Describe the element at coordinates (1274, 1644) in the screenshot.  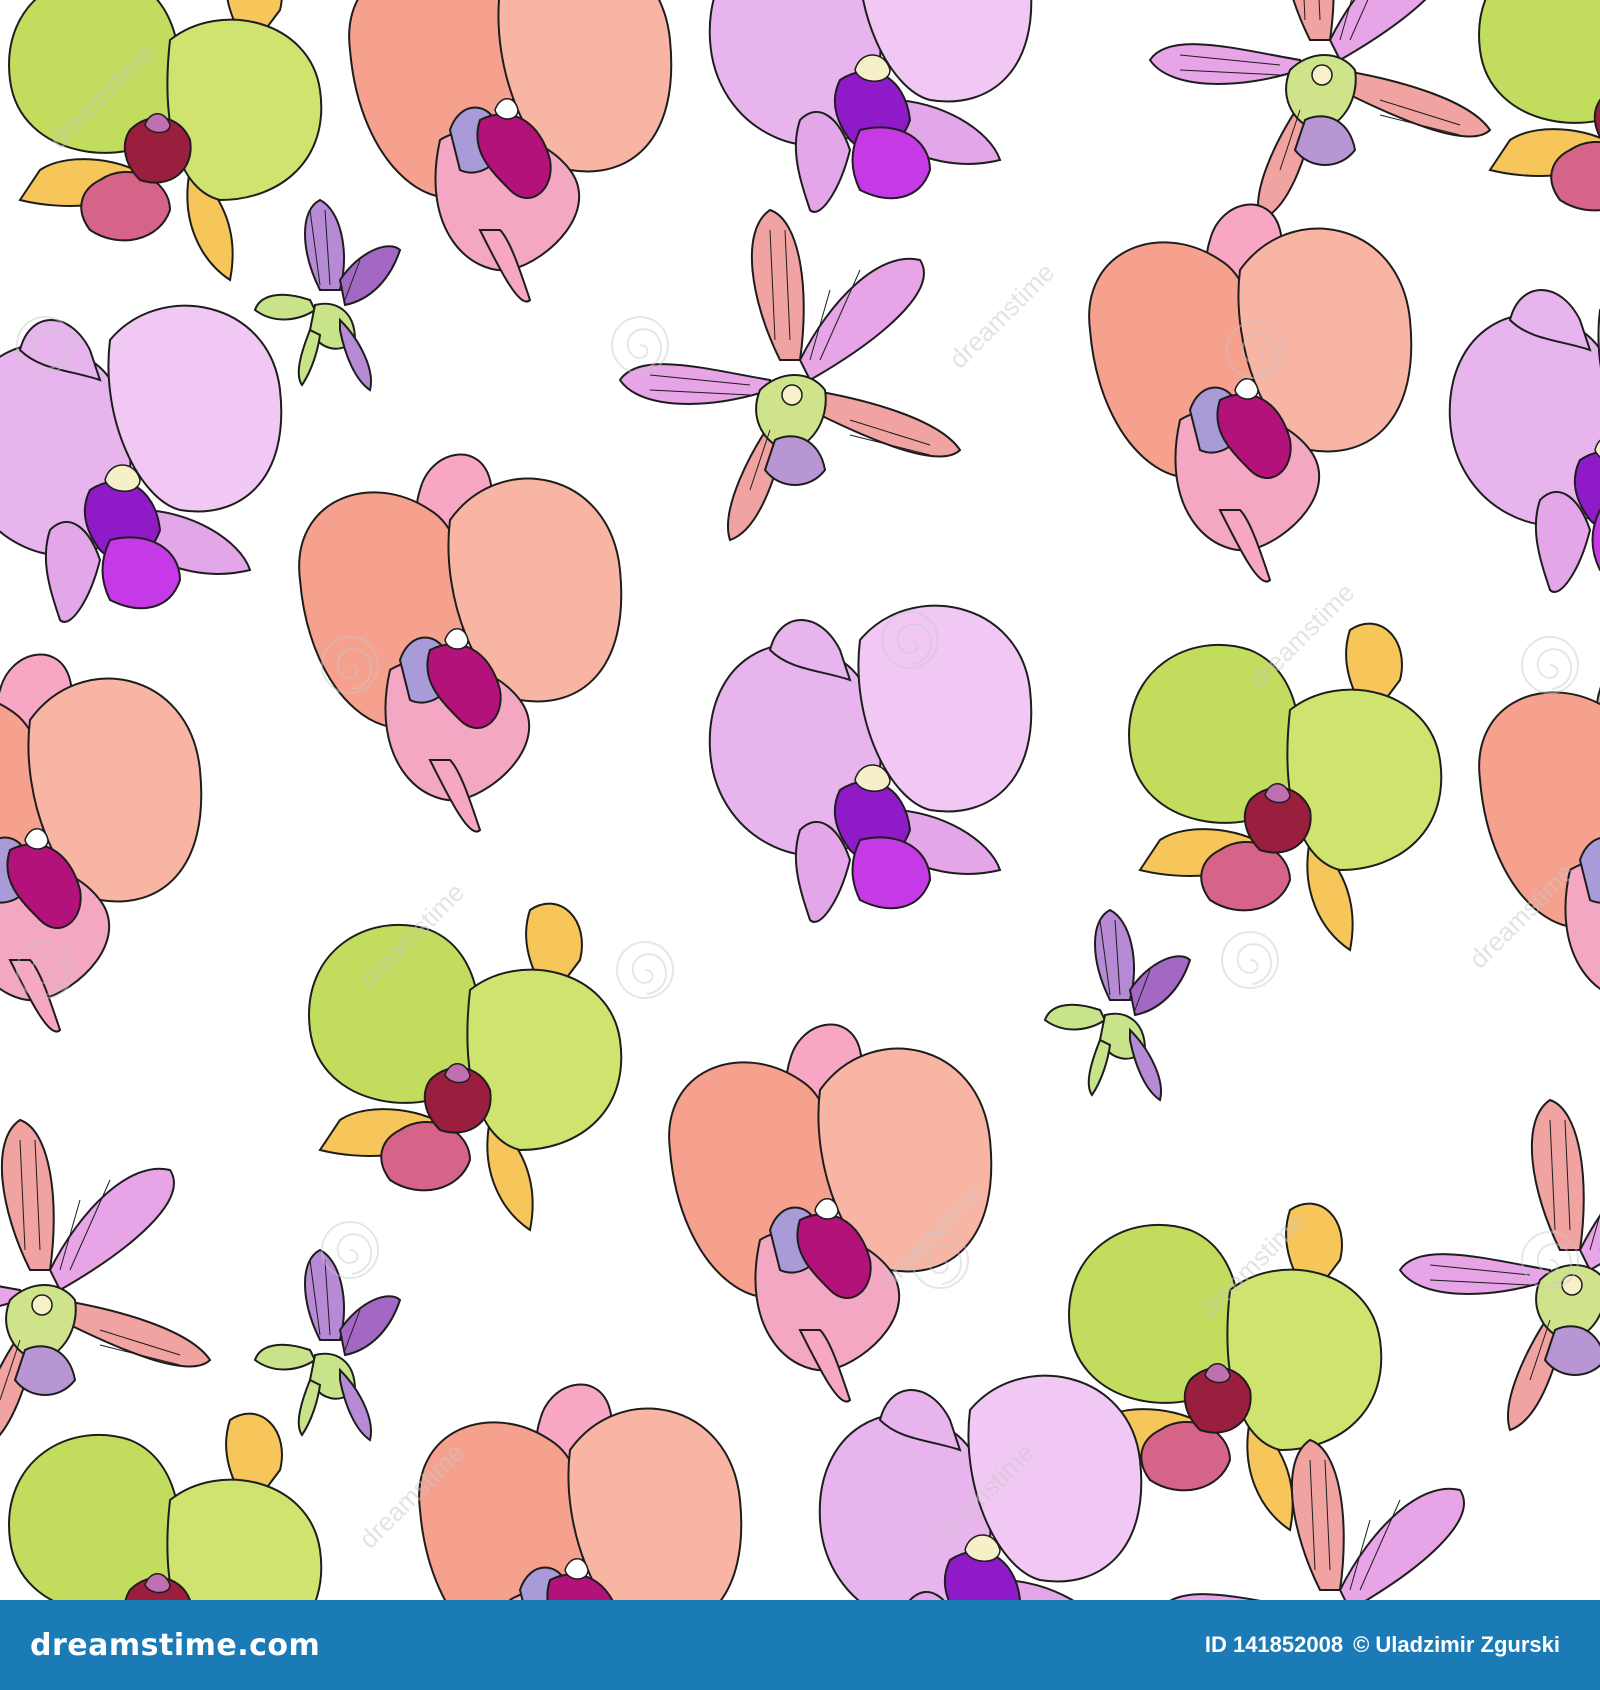
I see `image-id: ID 141852008` at that location.